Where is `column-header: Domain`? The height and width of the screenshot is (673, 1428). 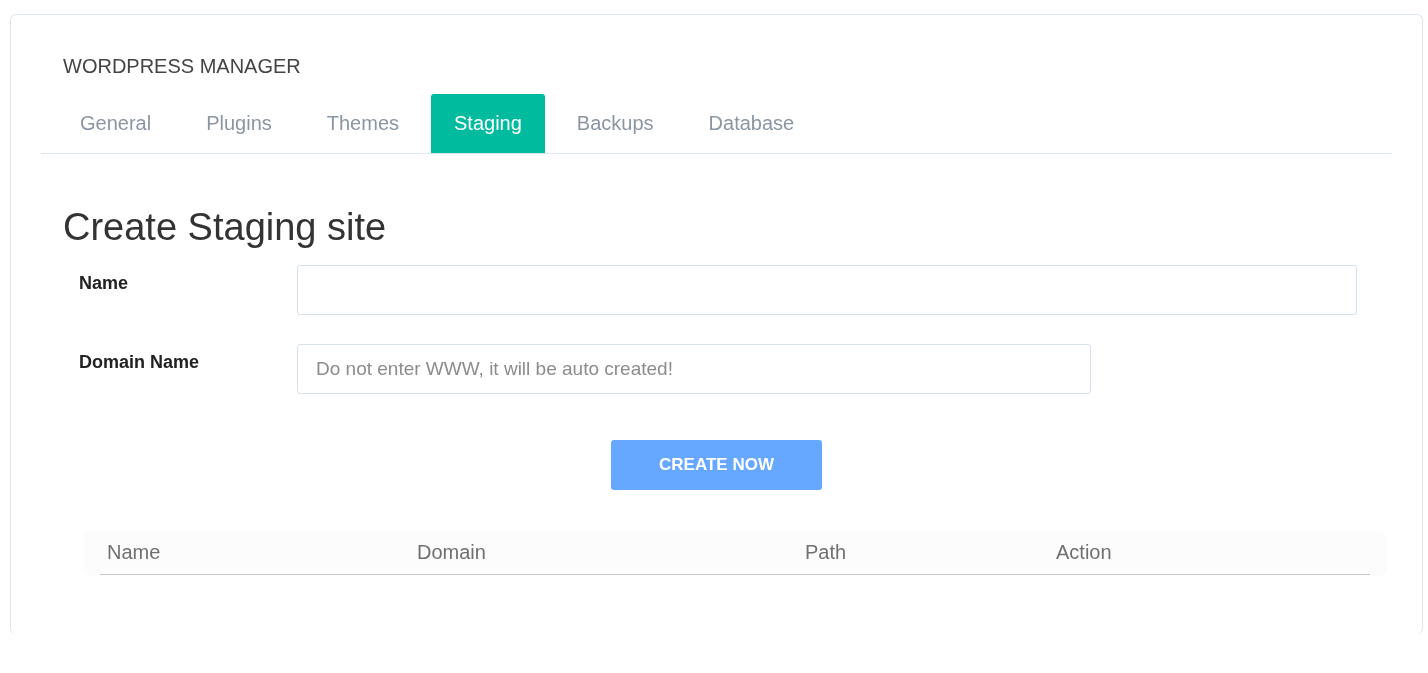 column-header: Domain is located at coordinates (452, 552).